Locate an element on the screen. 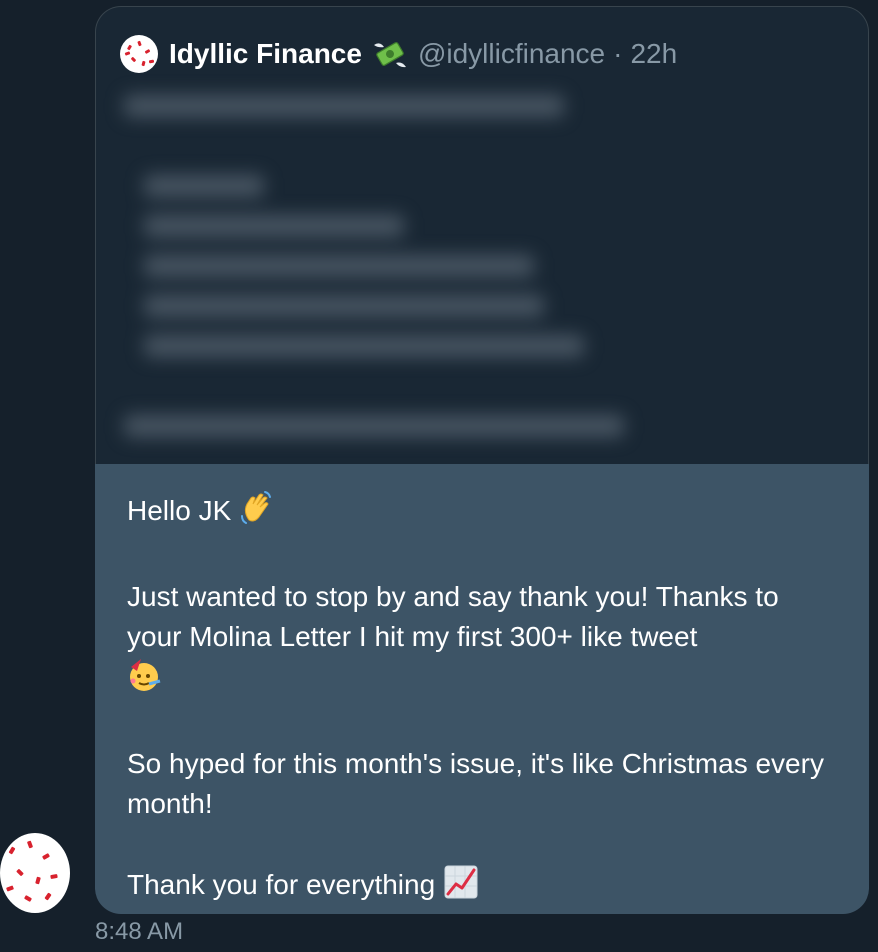  display-name: Idyllic Finance is located at coordinates (265, 54).